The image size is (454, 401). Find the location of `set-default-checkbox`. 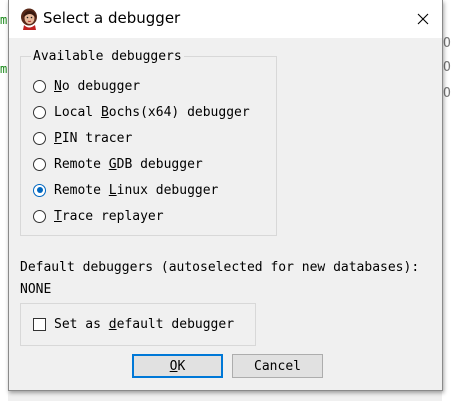

set-default-checkbox is located at coordinates (39, 324).